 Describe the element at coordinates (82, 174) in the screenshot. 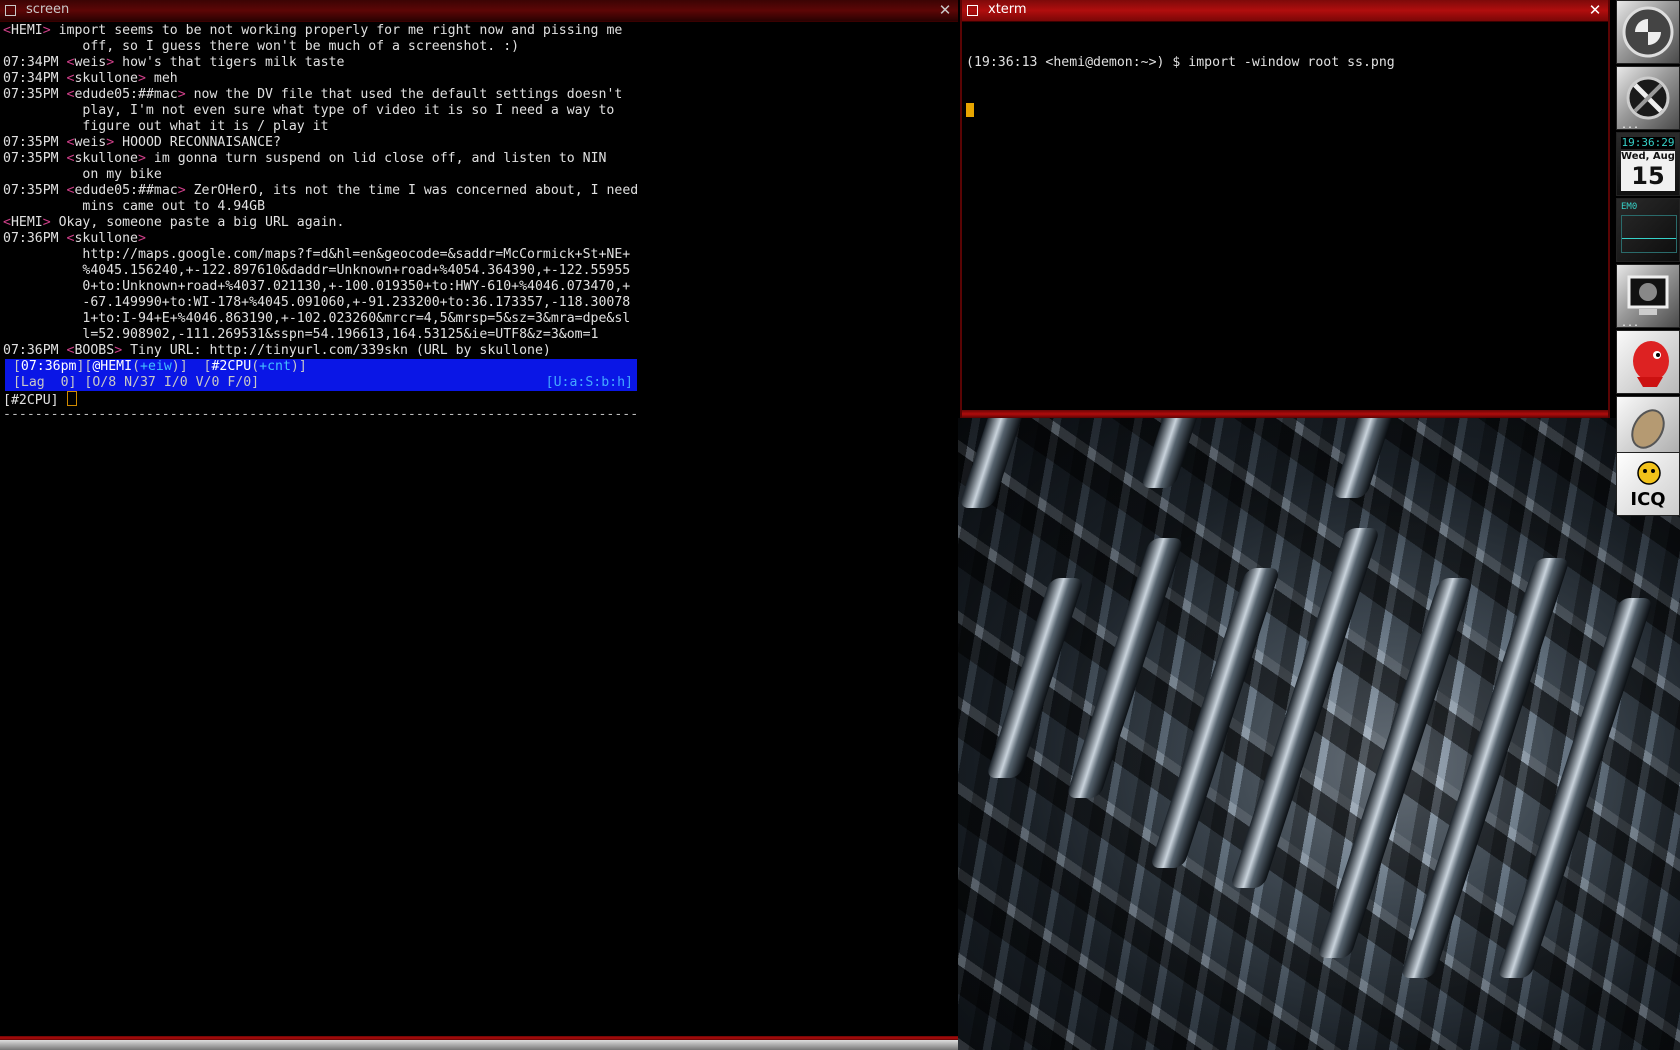

I see `message-text: on my bike` at that location.